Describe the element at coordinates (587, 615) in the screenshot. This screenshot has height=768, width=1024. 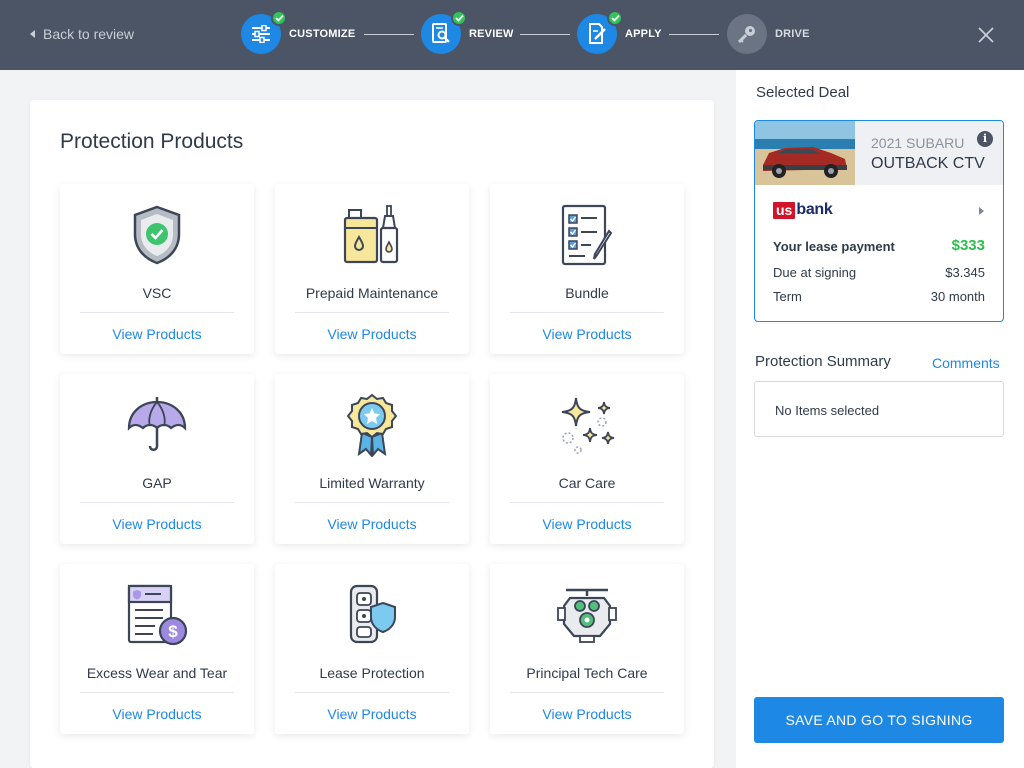
I see `engine-icon` at that location.